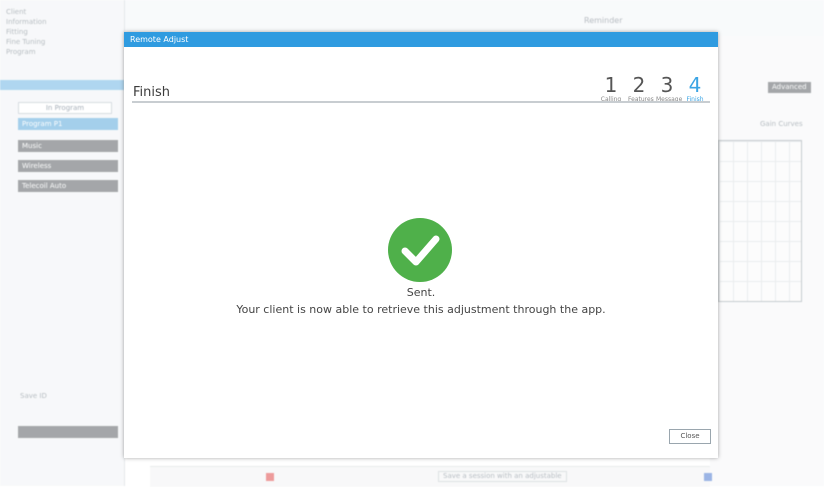 The height and width of the screenshot is (487, 824). What do you see at coordinates (760, 221) in the screenshot?
I see `bg-graph` at bounding box center [760, 221].